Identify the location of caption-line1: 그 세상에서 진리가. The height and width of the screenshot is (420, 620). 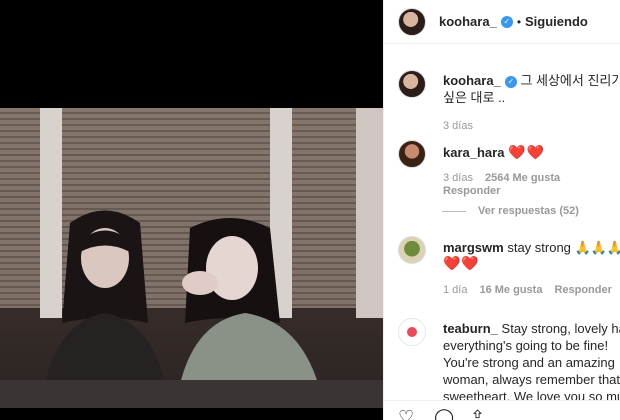
(570, 80).